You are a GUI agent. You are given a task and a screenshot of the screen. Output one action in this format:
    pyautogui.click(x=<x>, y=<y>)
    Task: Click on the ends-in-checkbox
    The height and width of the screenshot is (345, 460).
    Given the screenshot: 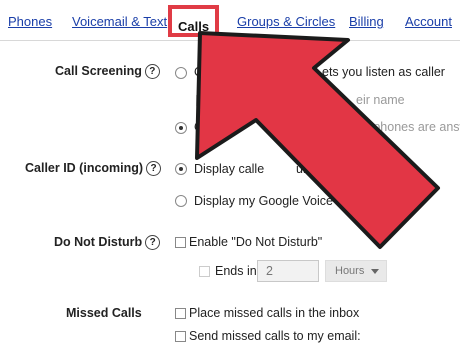 What is the action you would take?
    pyautogui.click(x=204, y=271)
    